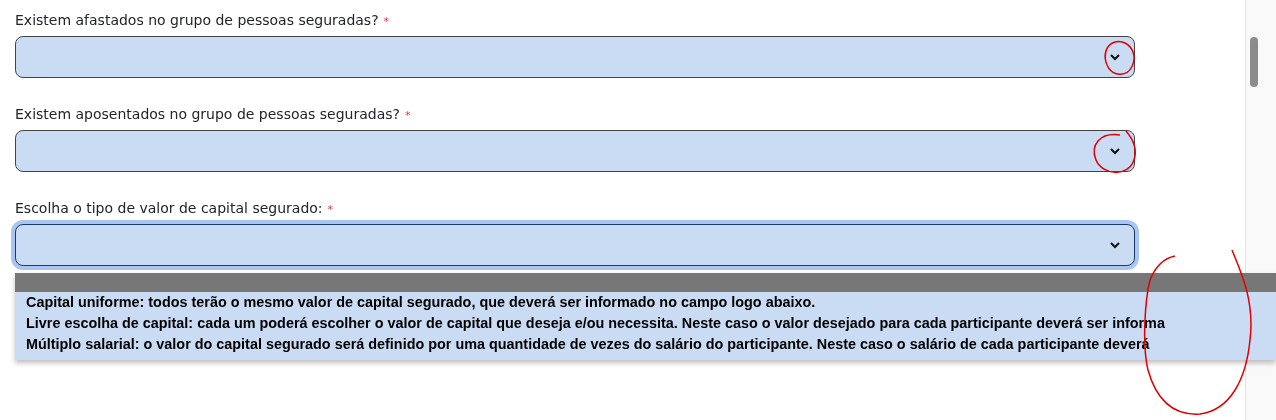 The width and height of the screenshot is (1276, 420). What do you see at coordinates (1254, 62) in the screenshot?
I see `scrollbar-thumb` at bounding box center [1254, 62].